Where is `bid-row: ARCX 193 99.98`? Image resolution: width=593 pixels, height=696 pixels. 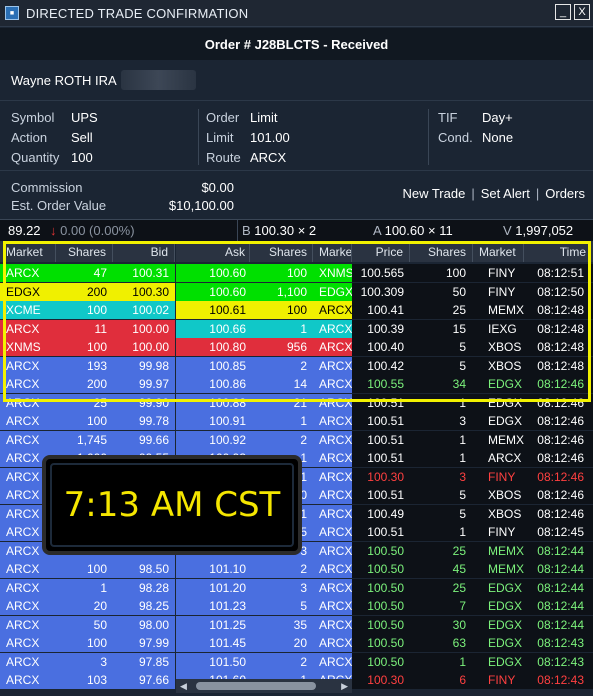 bid-row: ARCX 193 99.98 is located at coordinates (87, 365).